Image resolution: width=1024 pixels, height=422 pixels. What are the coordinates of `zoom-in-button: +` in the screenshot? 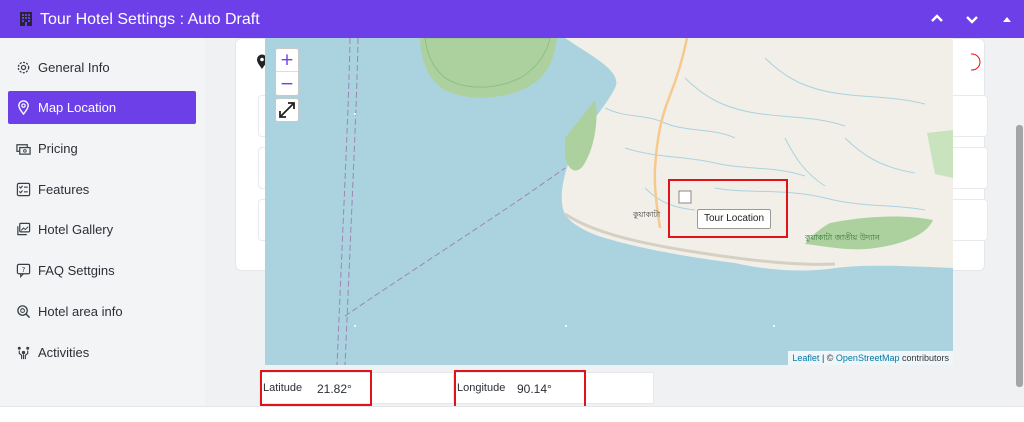 It's located at (287, 60).